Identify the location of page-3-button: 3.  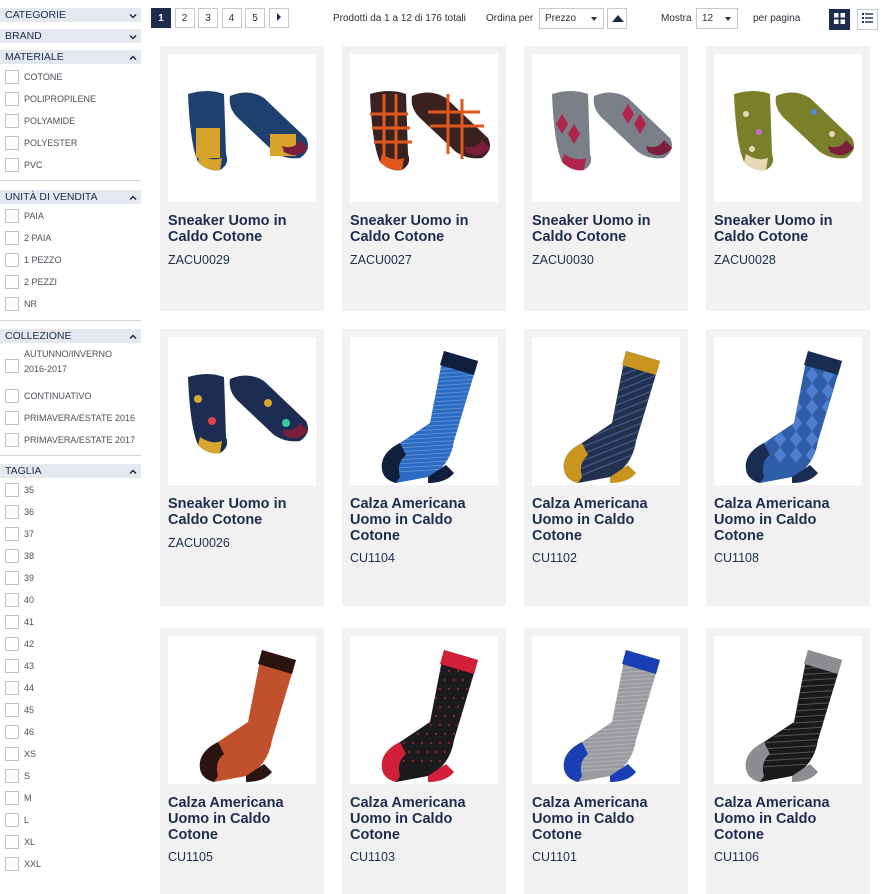
(208, 18).